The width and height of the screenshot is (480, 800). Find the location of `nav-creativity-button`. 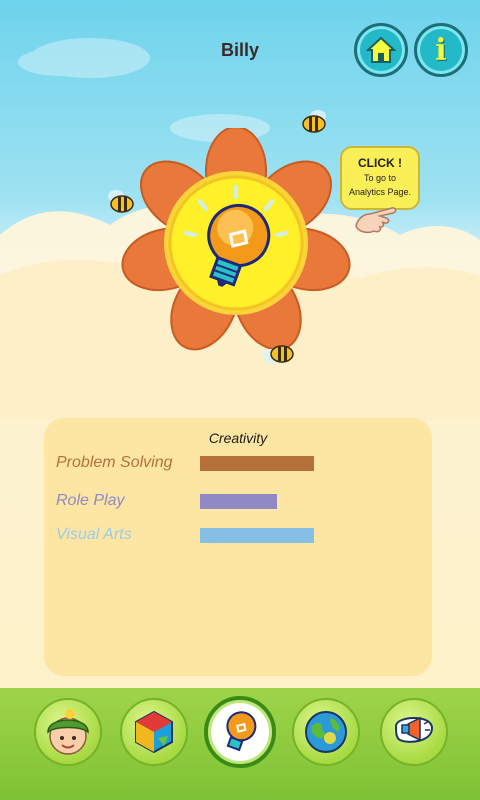

nav-creativity-button is located at coordinates (240, 732).